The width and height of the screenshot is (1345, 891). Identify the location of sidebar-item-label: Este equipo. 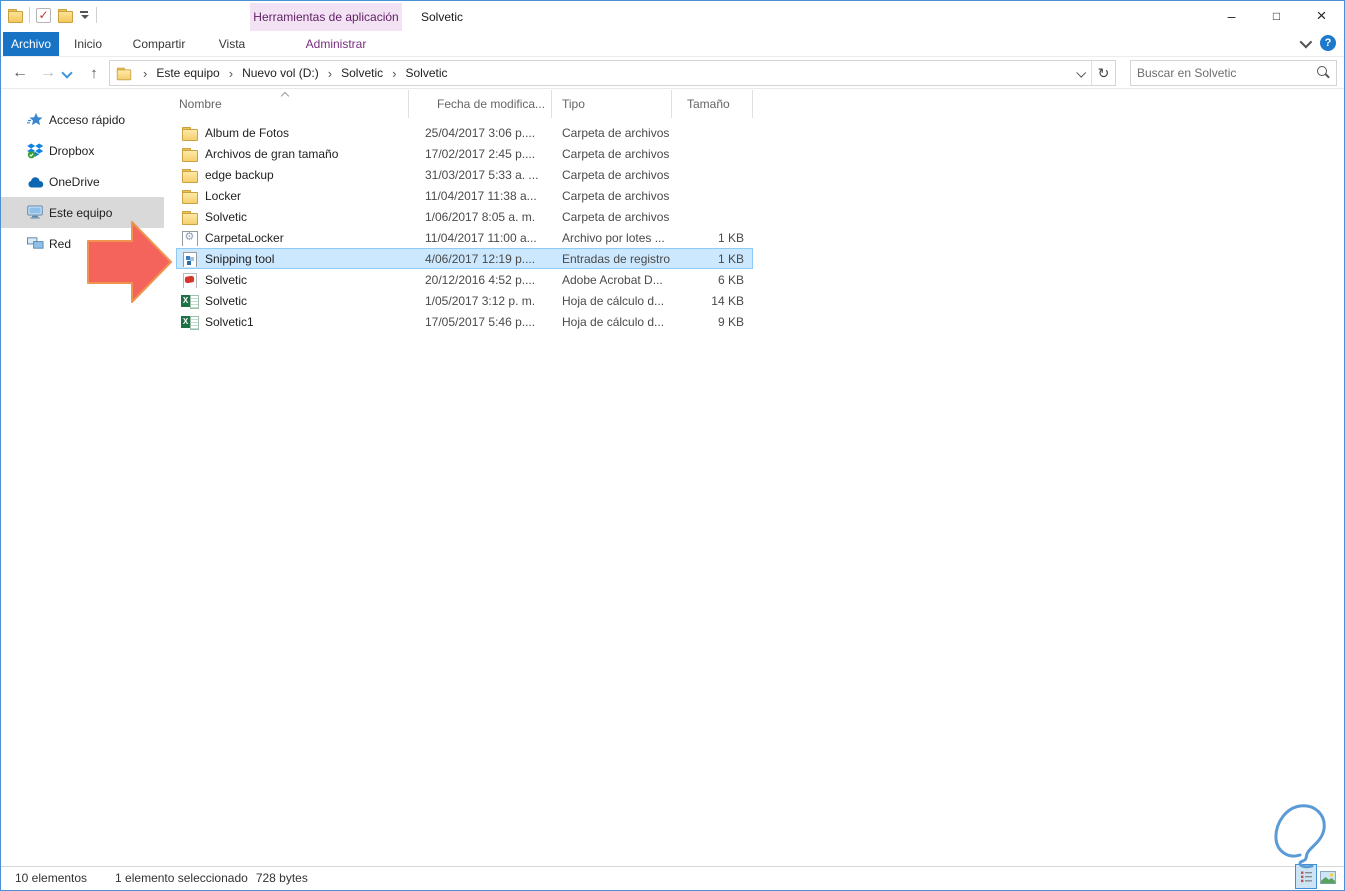
(81, 212).